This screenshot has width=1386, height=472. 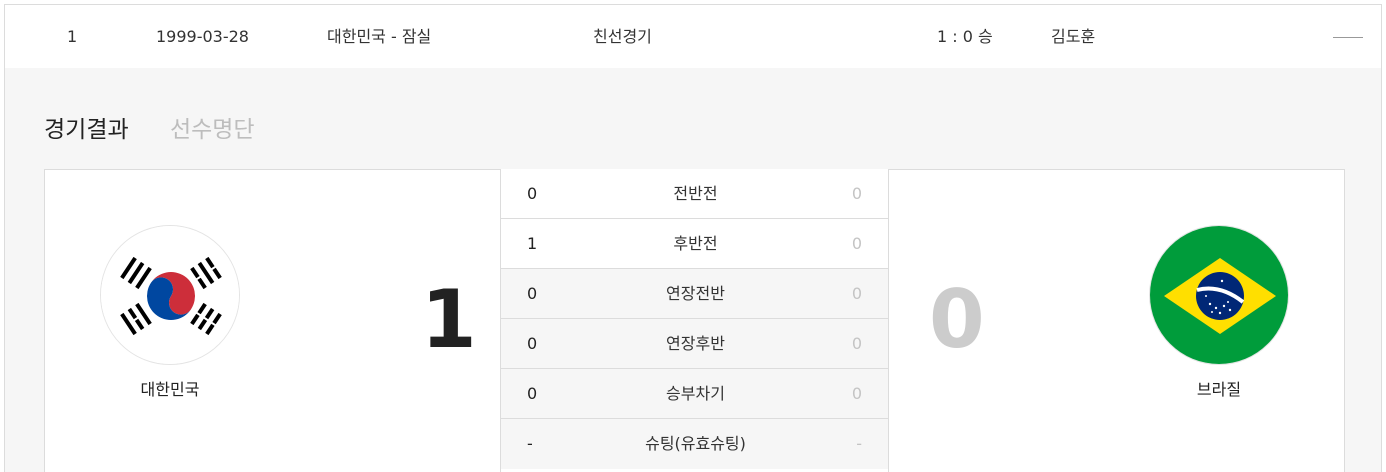 What do you see at coordinates (170, 295) in the screenshot?
I see `korea-flag-icon` at bounding box center [170, 295].